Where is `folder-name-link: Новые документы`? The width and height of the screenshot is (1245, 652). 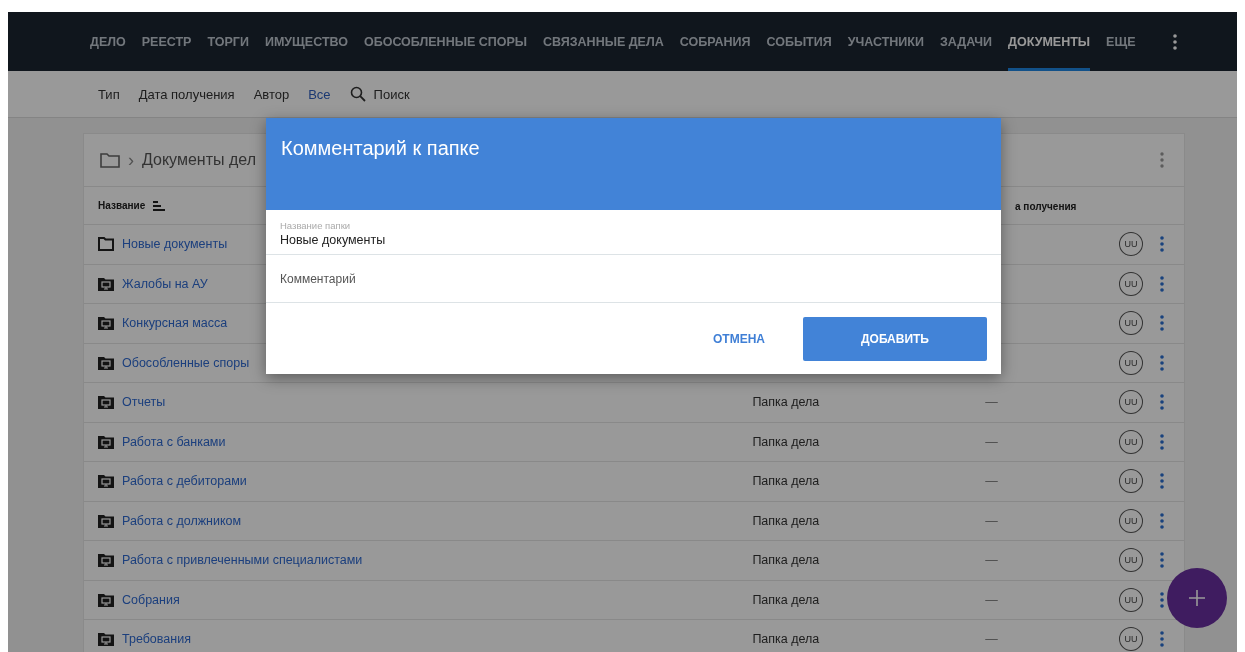 folder-name-link: Новые документы is located at coordinates (175, 244).